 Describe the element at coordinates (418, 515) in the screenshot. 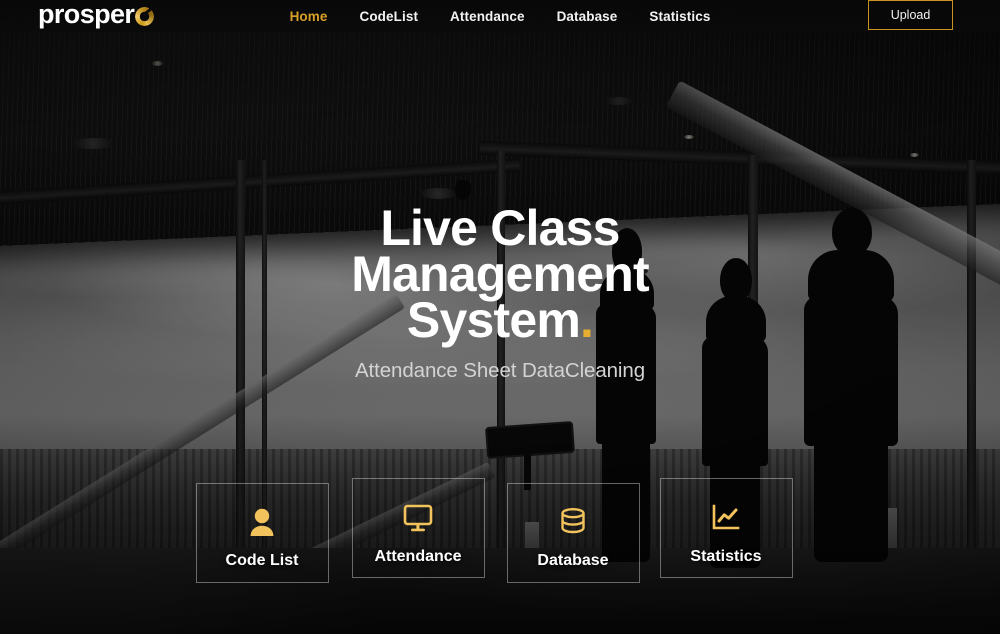

I see `monitor-icon` at that location.